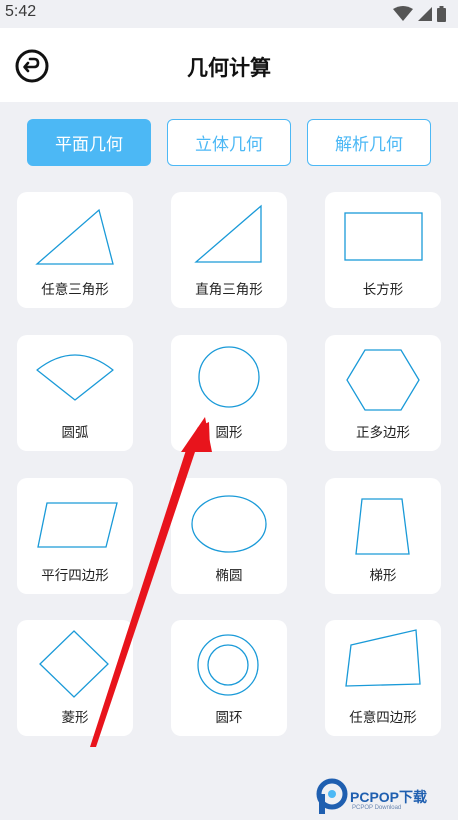 The width and height of the screenshot is (458, 820). What do you see at coordinates (441, 14) in the screenshot?
I see `battery-icon` at bounding box center [441, 14].